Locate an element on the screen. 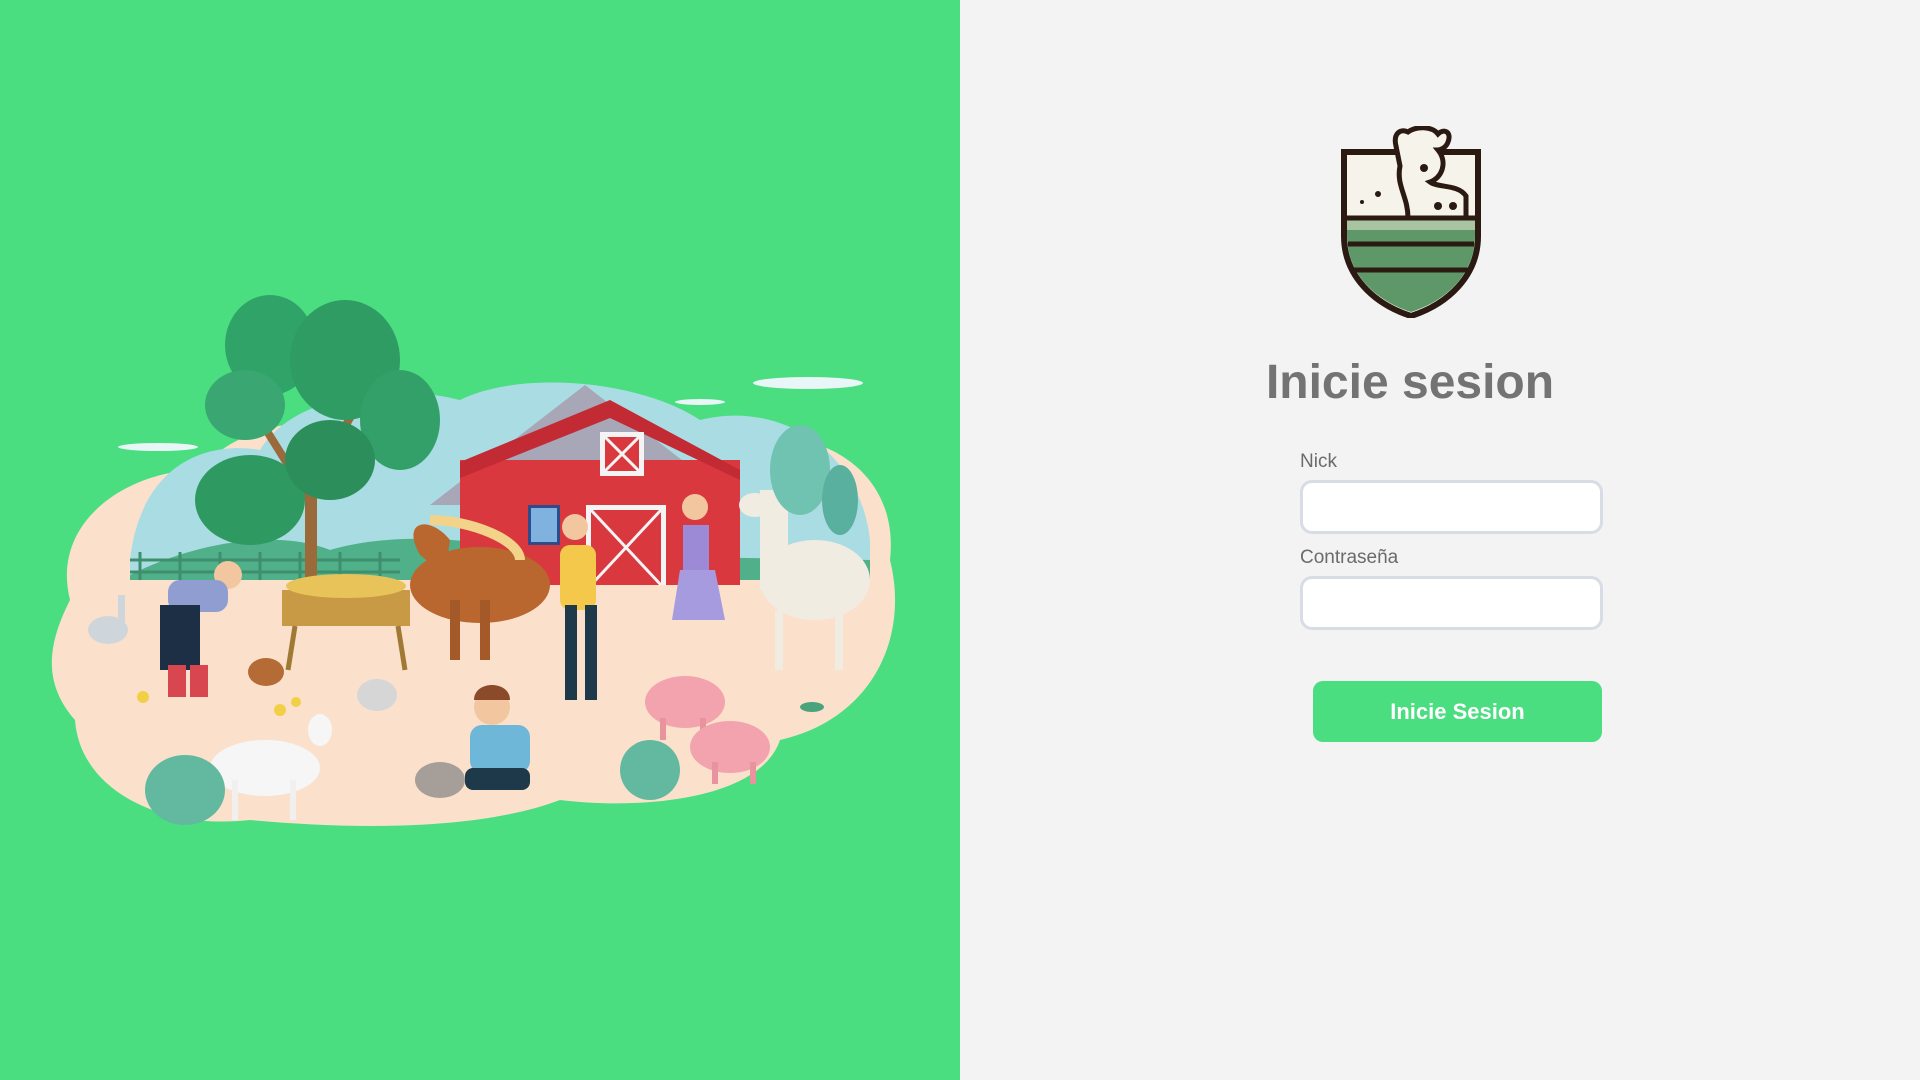 This screenshot has height=1080, width=1920. login-title-wrap: Inicie sesion is located at coordinates (1410, 382).